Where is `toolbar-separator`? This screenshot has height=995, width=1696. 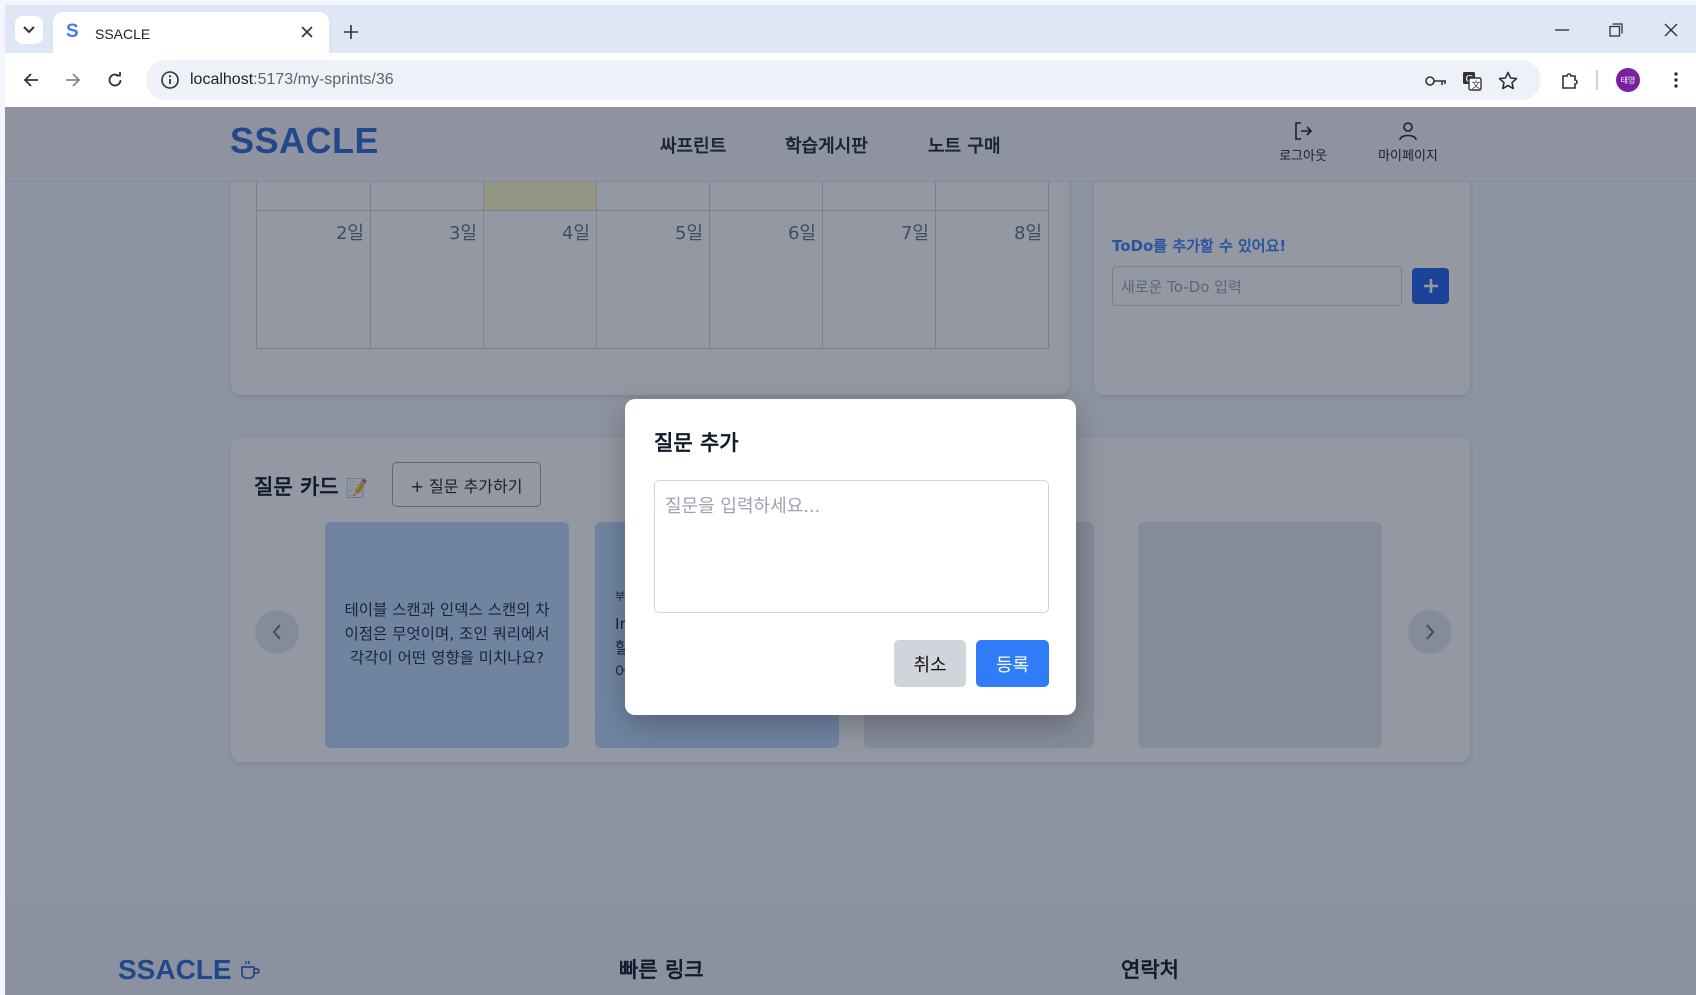
toolbar-separator is located at coordinates (1597, 80).